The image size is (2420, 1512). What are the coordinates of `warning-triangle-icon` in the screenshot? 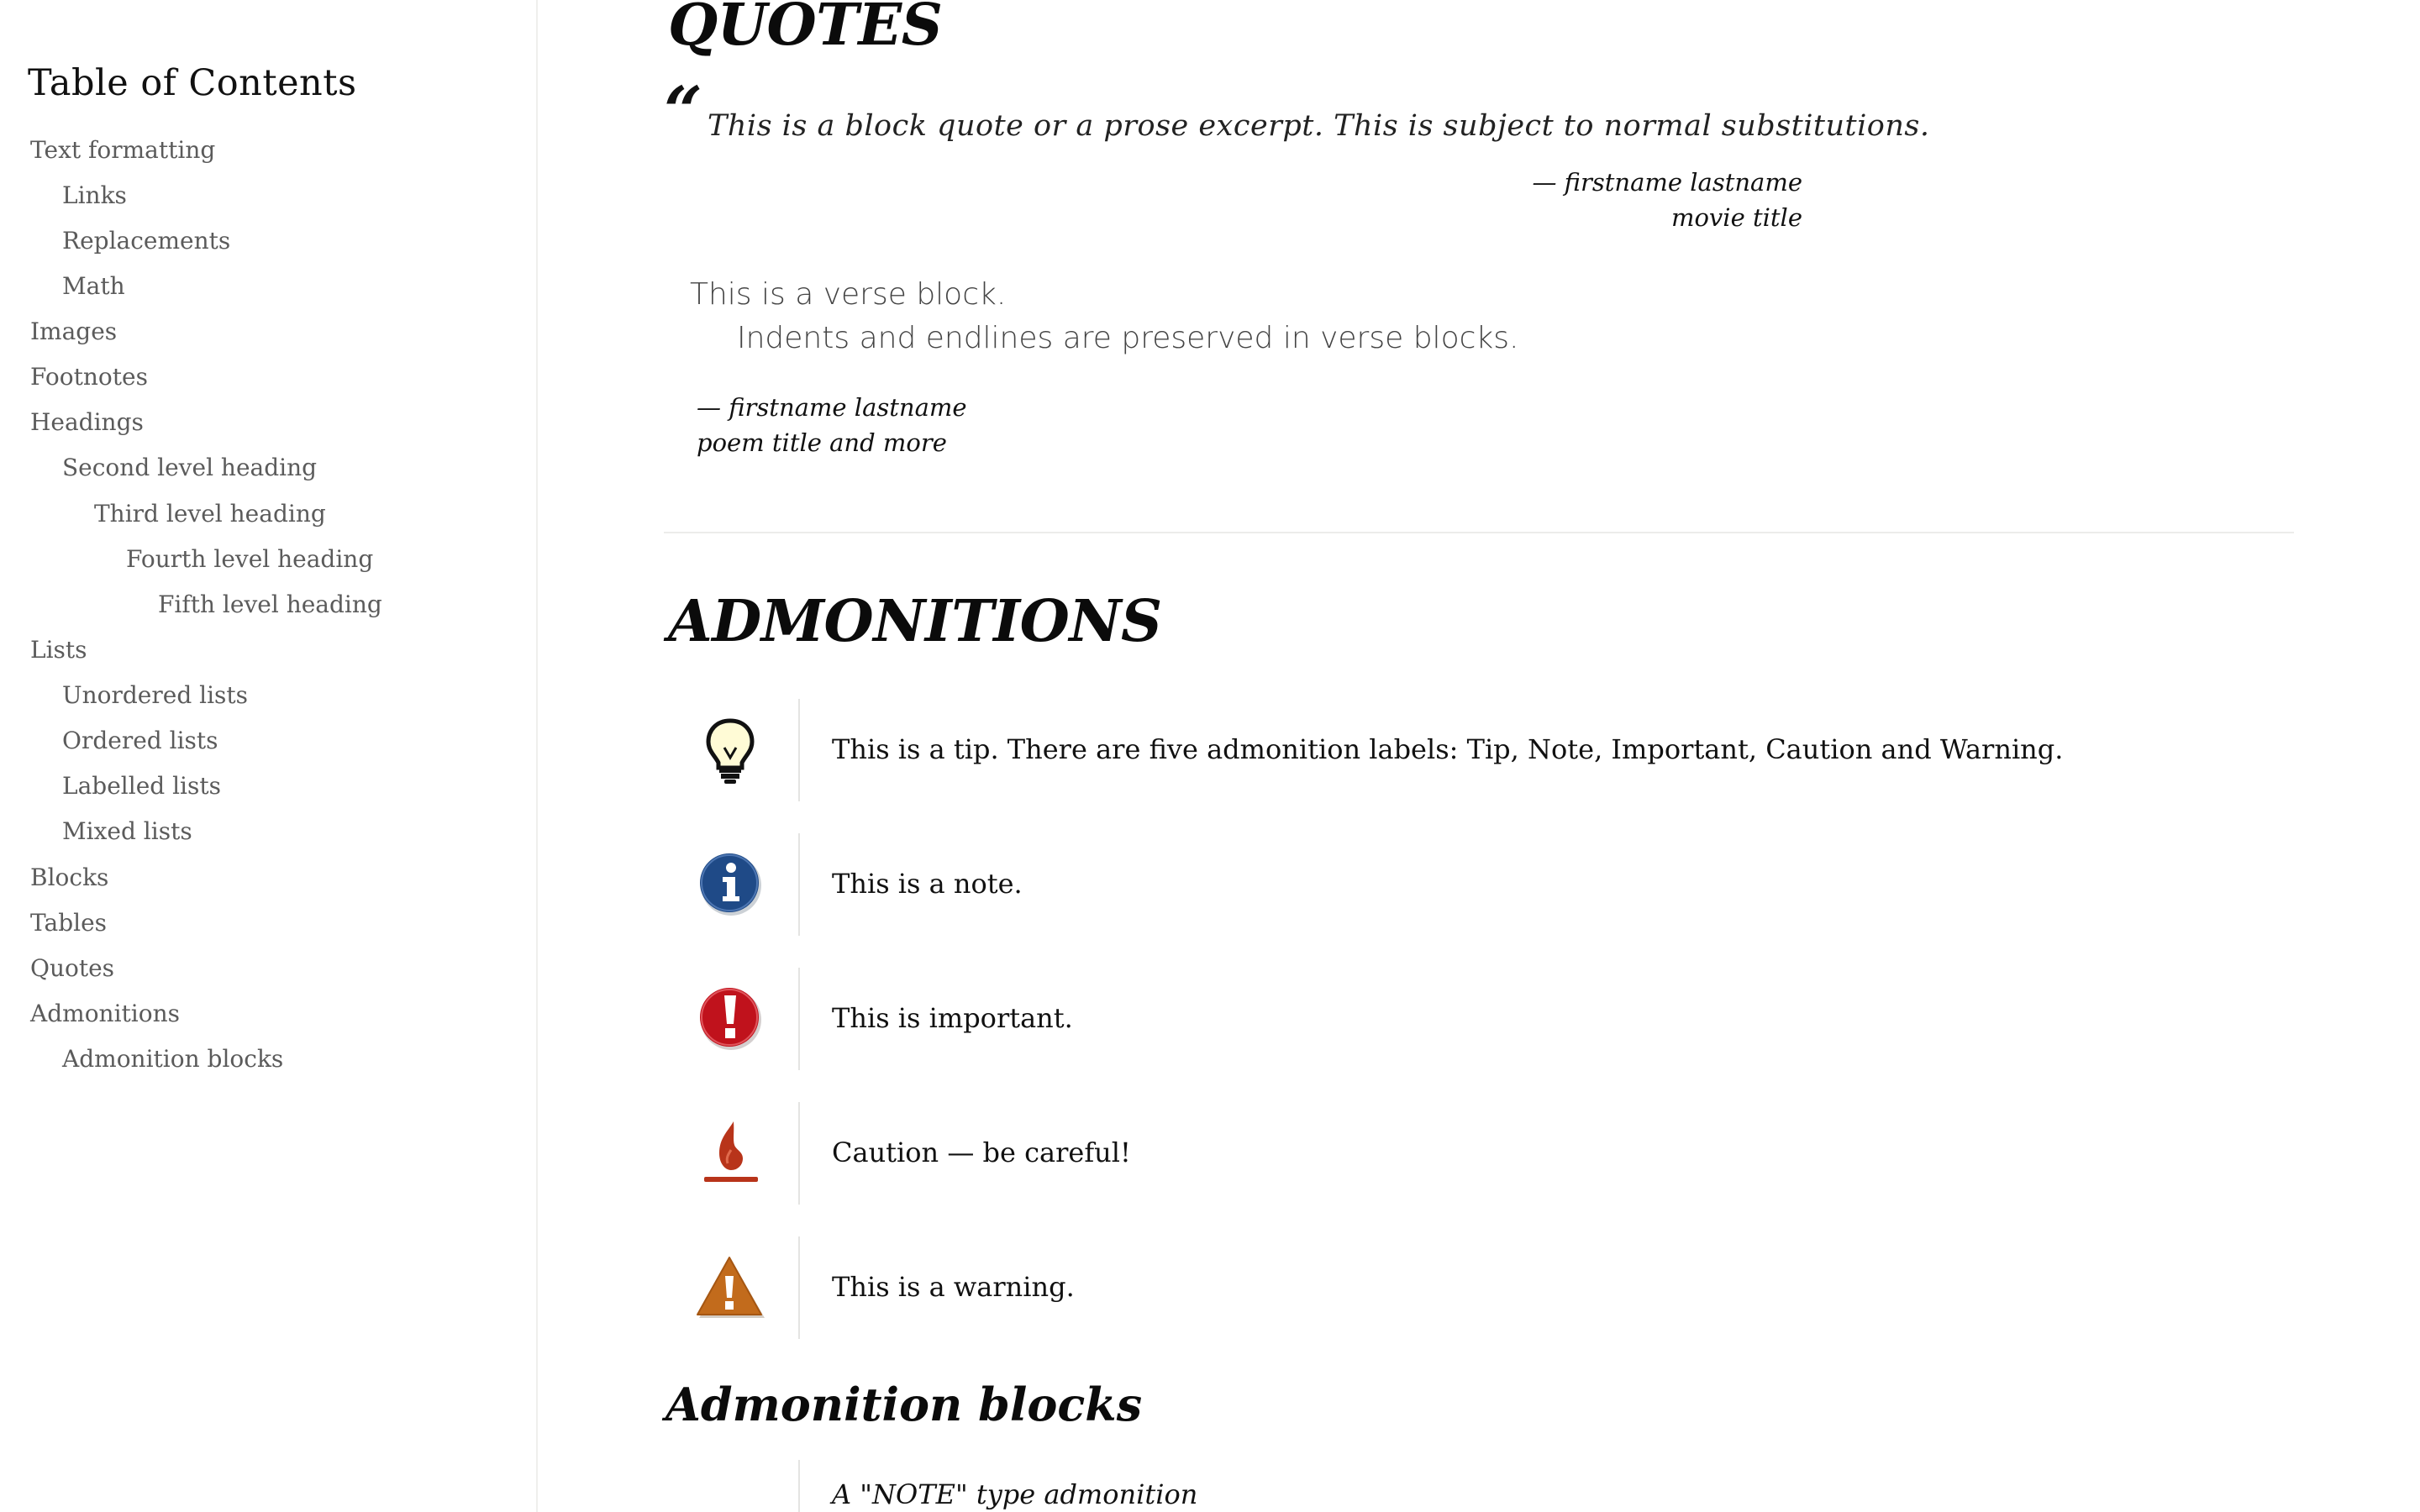 It's located at (731, 1287).